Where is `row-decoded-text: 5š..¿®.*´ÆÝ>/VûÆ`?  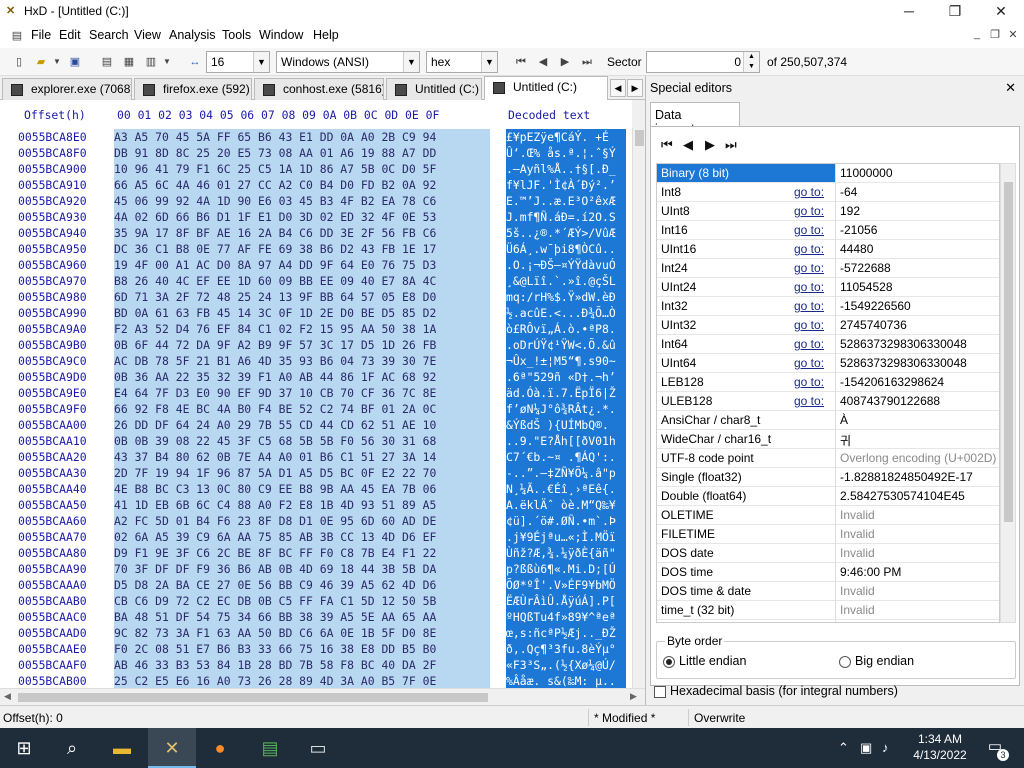
row-decoded-text: 5š..¿®.*´ÆÝ>/VûÆ is located at coordinates (566, 233).